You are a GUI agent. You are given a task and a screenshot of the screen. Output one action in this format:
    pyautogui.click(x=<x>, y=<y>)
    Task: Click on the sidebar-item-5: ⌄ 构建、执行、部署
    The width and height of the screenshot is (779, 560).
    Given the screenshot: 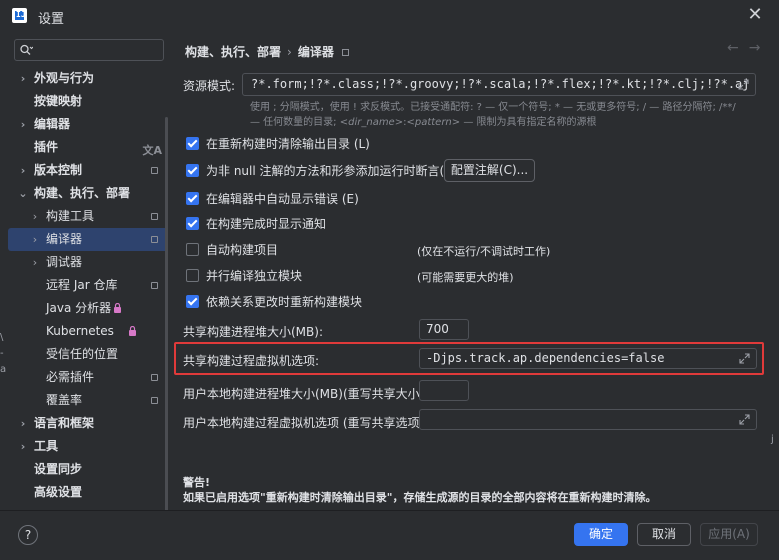 What is the action you would take?
    pyautogui.click(x=88, y=193)
    